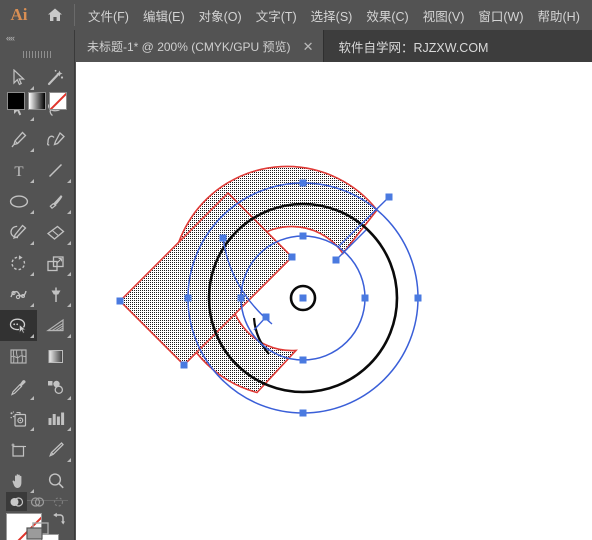 The height and width of the screenshot is (540, 592). I want to click on close-icon: ✕, so click(307, 46).